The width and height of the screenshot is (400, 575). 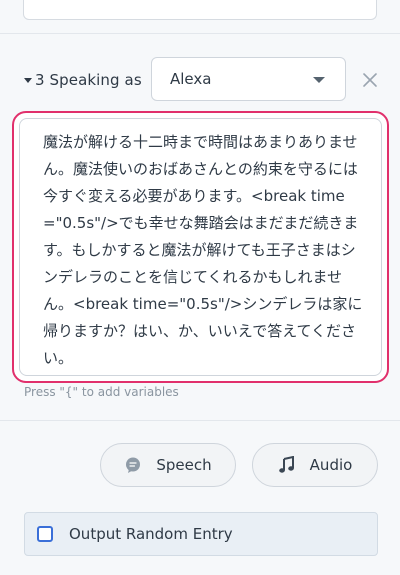 I want to click on music-note-icon, so click(x=286, y=464).